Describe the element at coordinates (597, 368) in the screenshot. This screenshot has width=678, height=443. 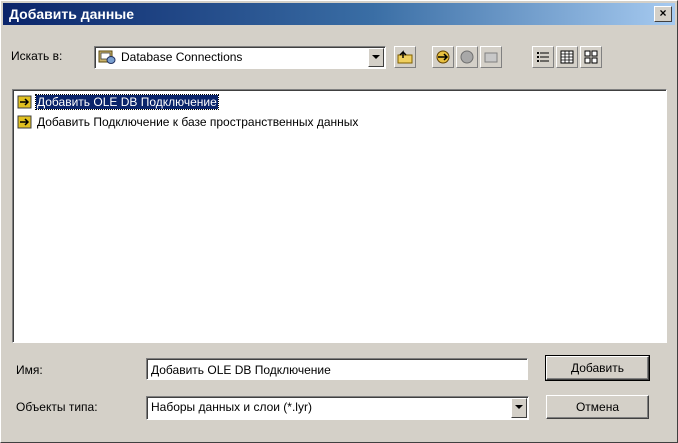
I see `add-button: Добавить` at that location.